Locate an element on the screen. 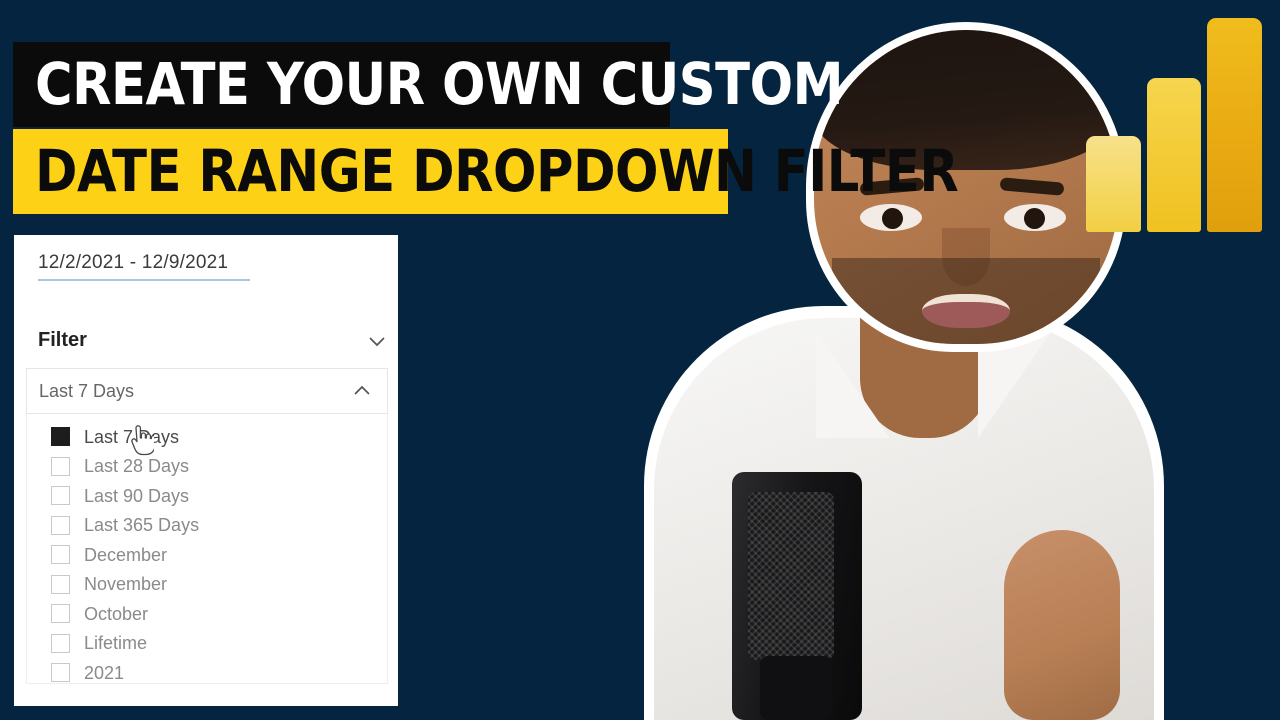 The width and height of the screenshot is (1280, 720). presenter-iris-left is located at coordinates (892, 218).